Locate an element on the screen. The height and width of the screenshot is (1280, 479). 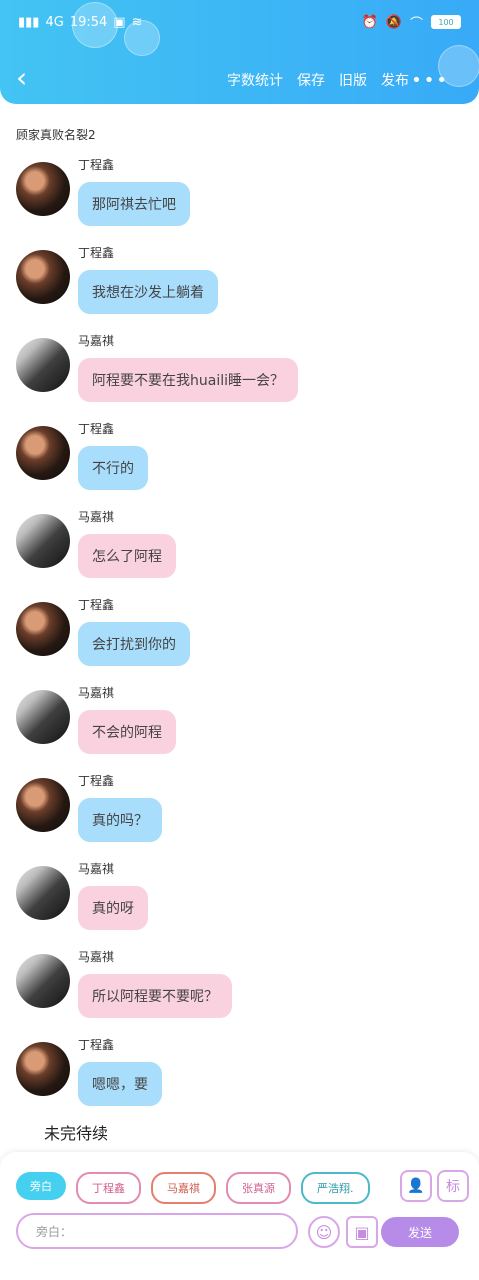
message-bubble: 真的吗？ is located at coordinates (120, 820).